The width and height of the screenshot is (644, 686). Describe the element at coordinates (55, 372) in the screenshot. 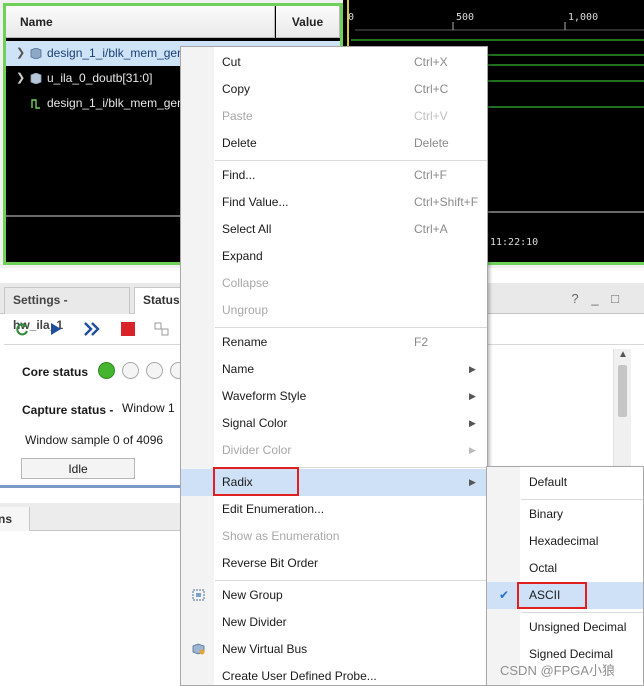

I see `core-status-label: Core status` at that location.